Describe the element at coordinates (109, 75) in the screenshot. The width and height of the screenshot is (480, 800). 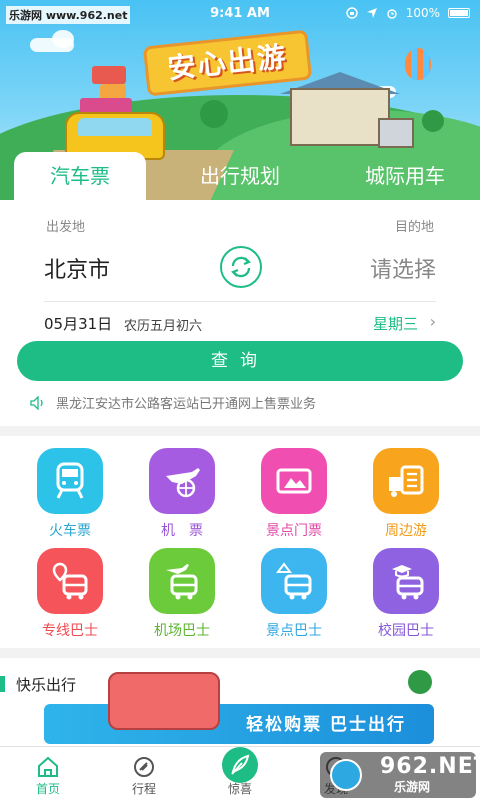
I see `luggage-icon` at that location.